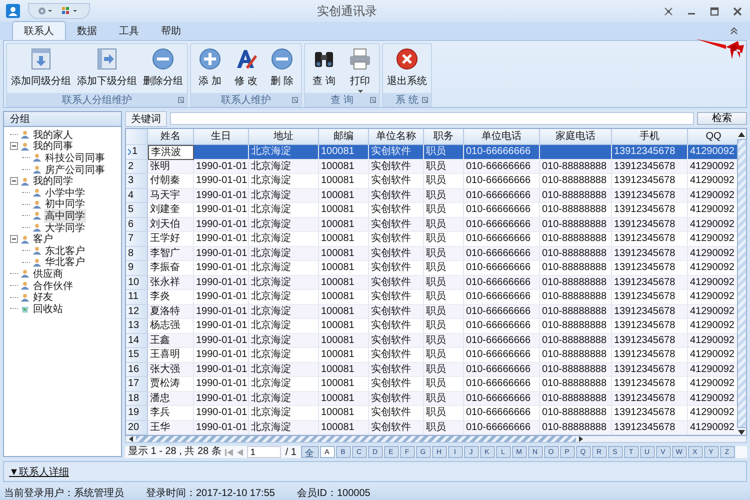 The image size is (750, 500). What do you see at coordinates (240, 452) in the screenshot?
I see `previous-page-icon` at bounding box center [240, 452].